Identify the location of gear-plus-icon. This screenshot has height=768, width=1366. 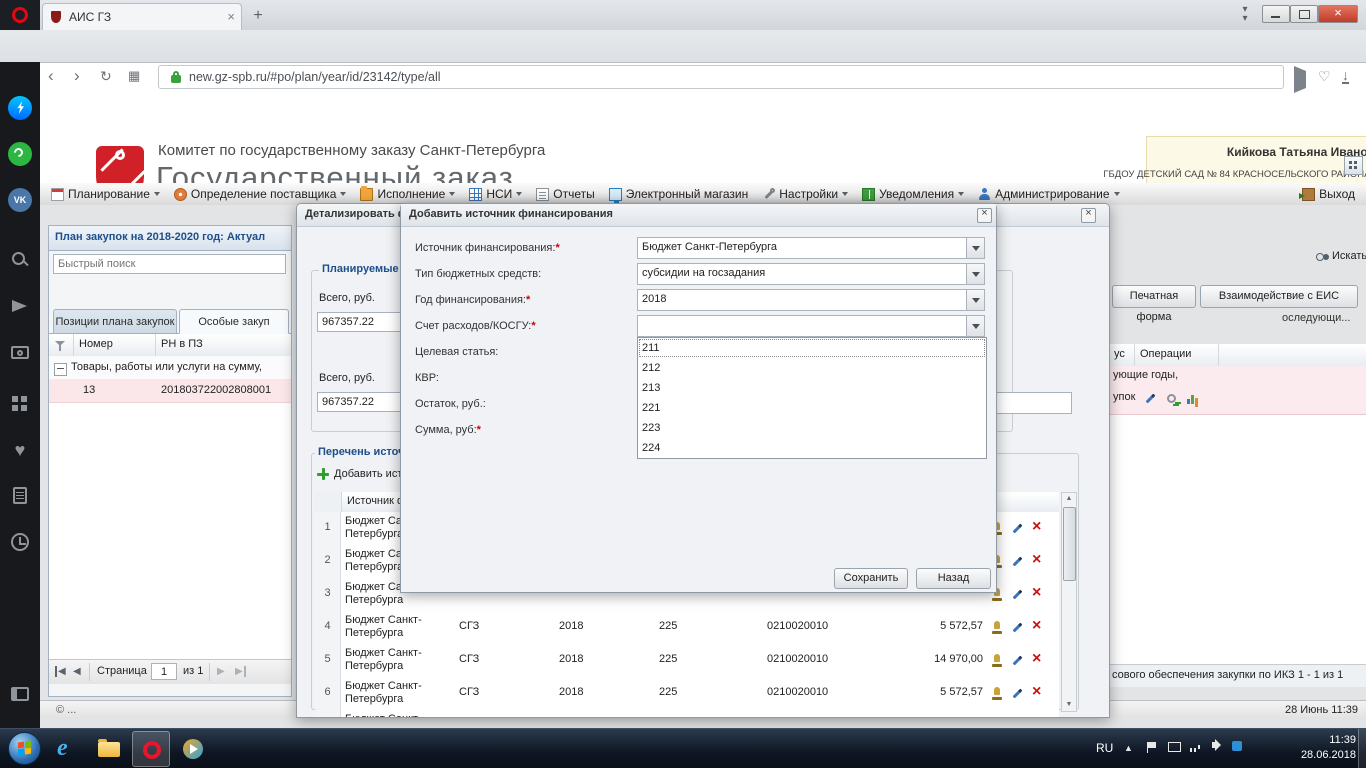
(1174, 401).